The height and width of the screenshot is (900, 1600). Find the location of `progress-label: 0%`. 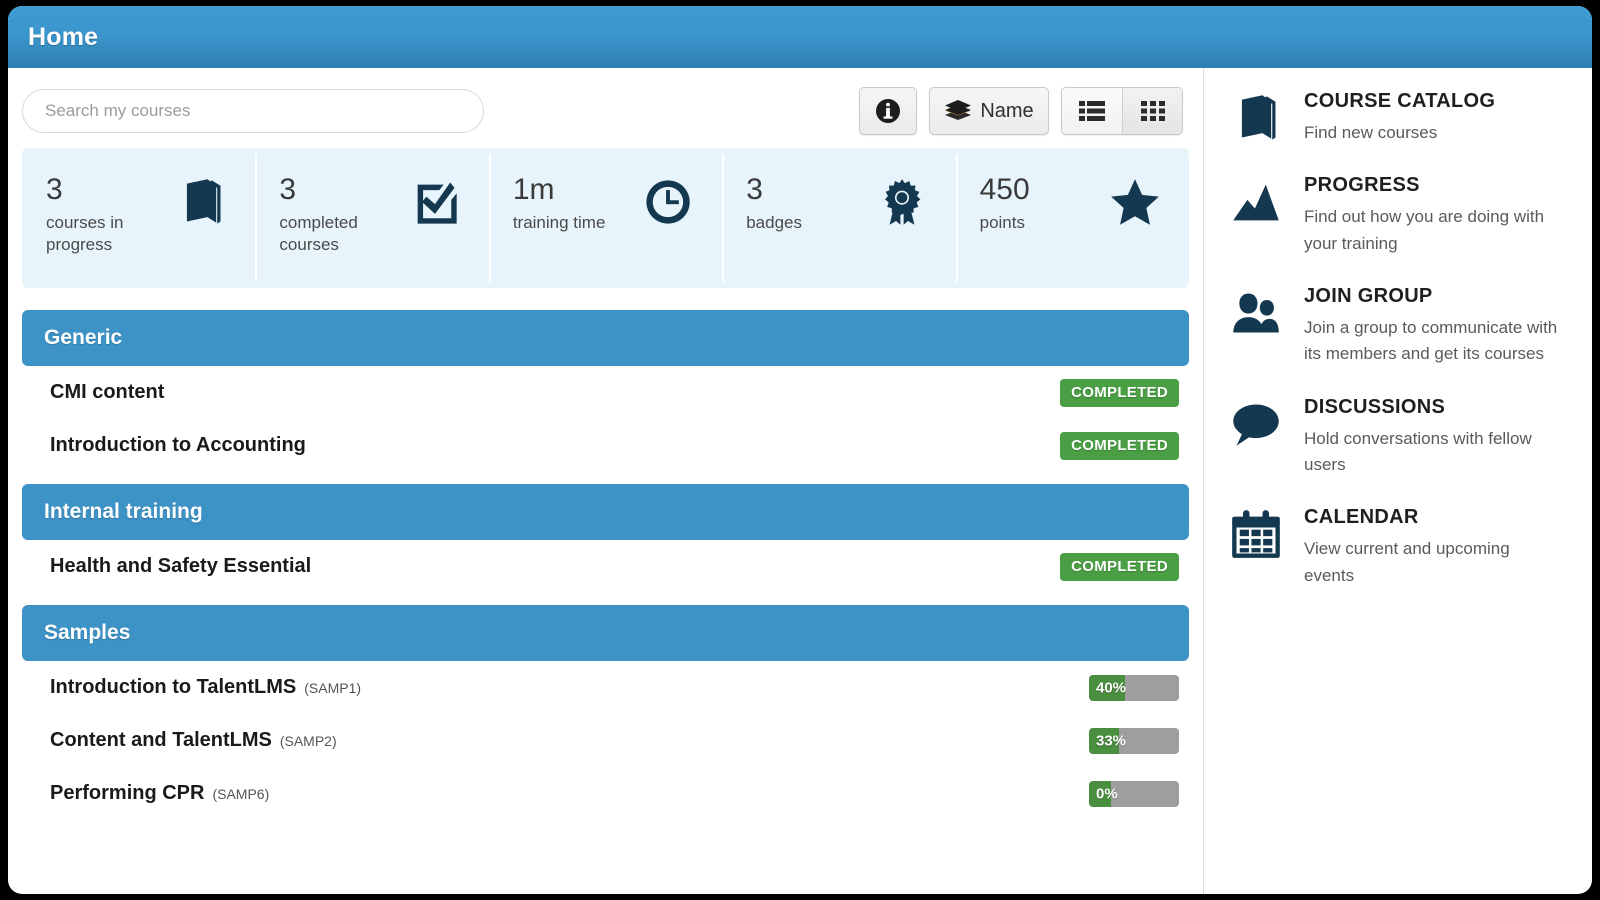

progress-label: 0% is located at coordinates (1107, 793).